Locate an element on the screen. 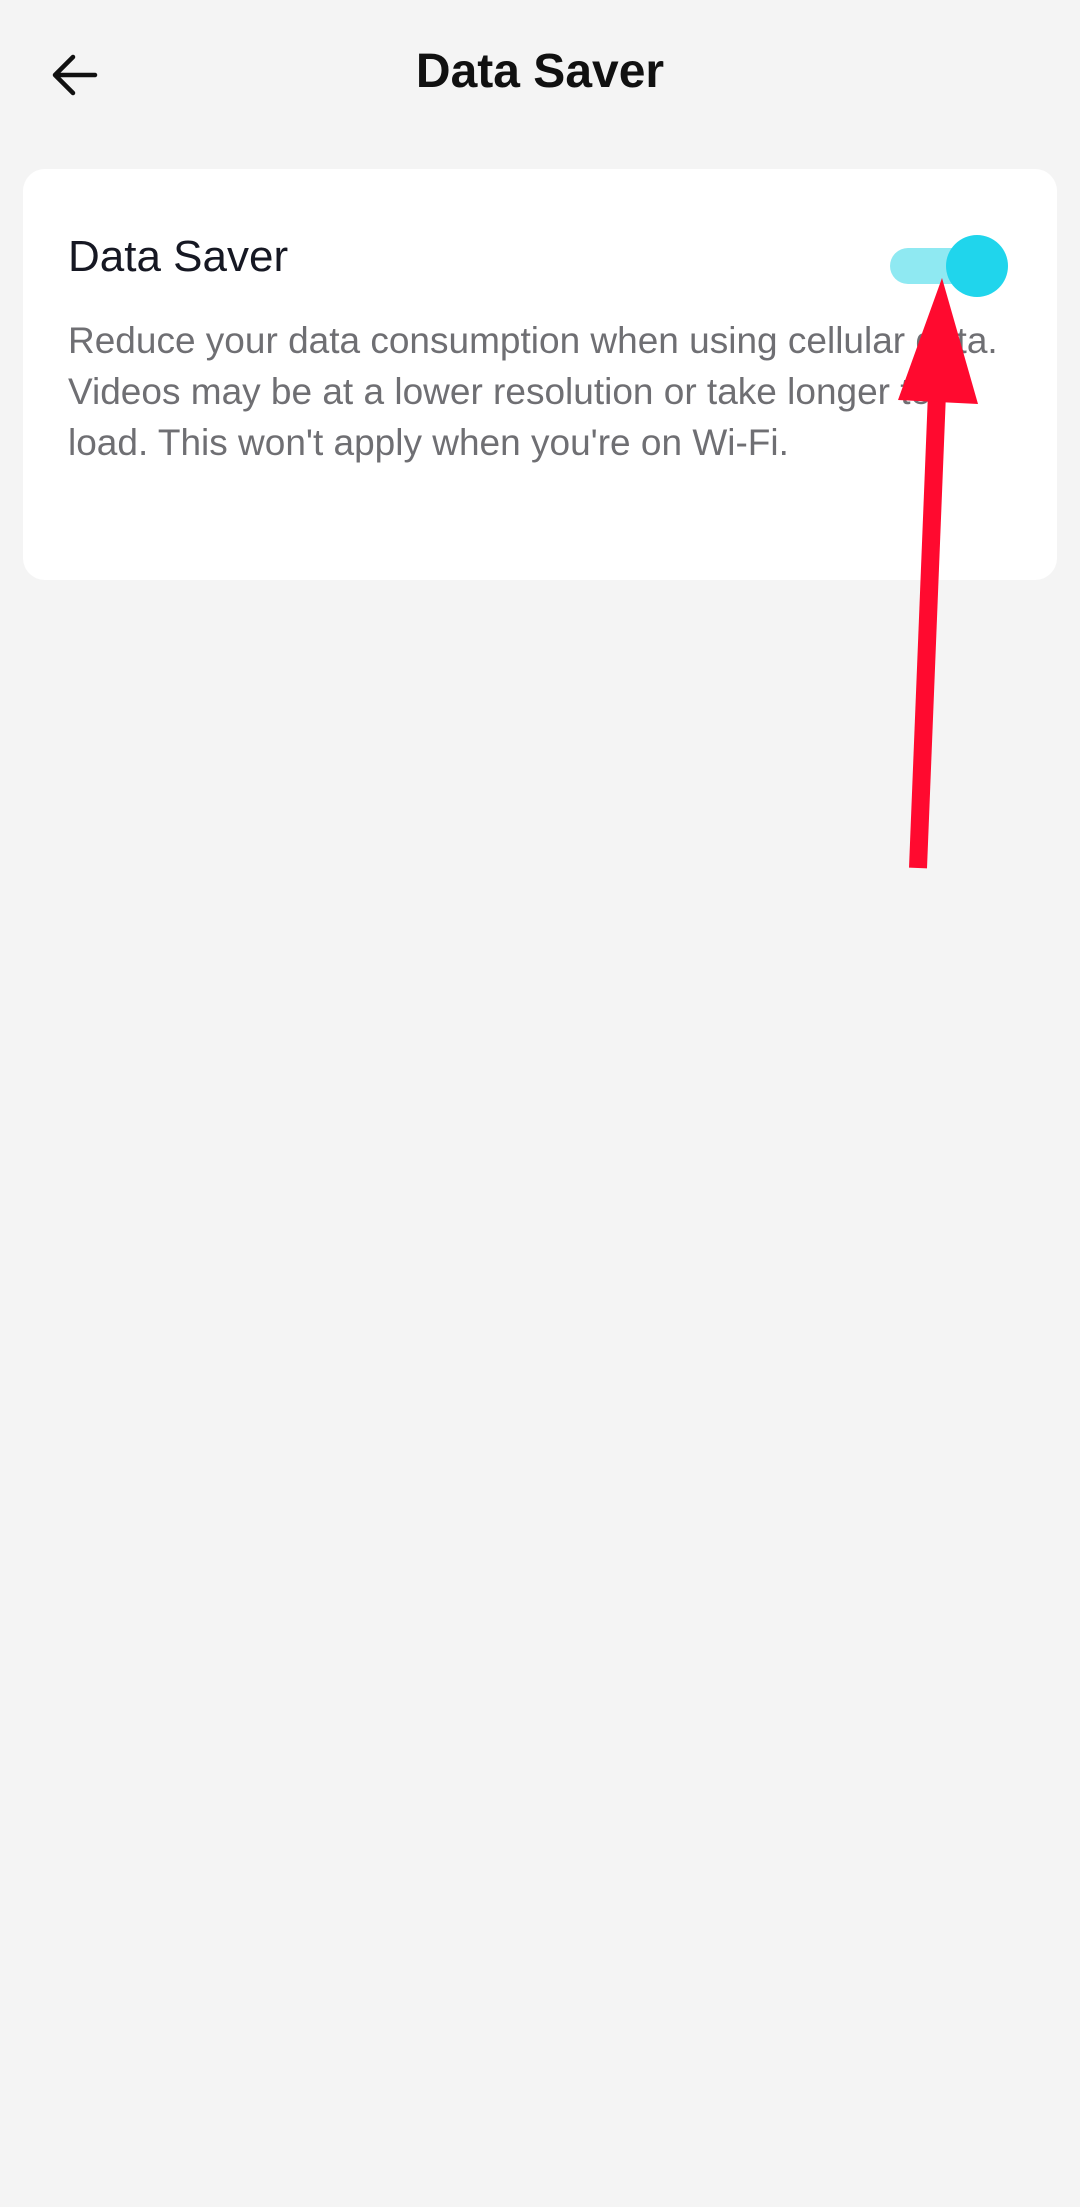 The height and width of the screenshot is (2207, 1080). top-app-bar: Data Saver is located at coordinates (540, 75).